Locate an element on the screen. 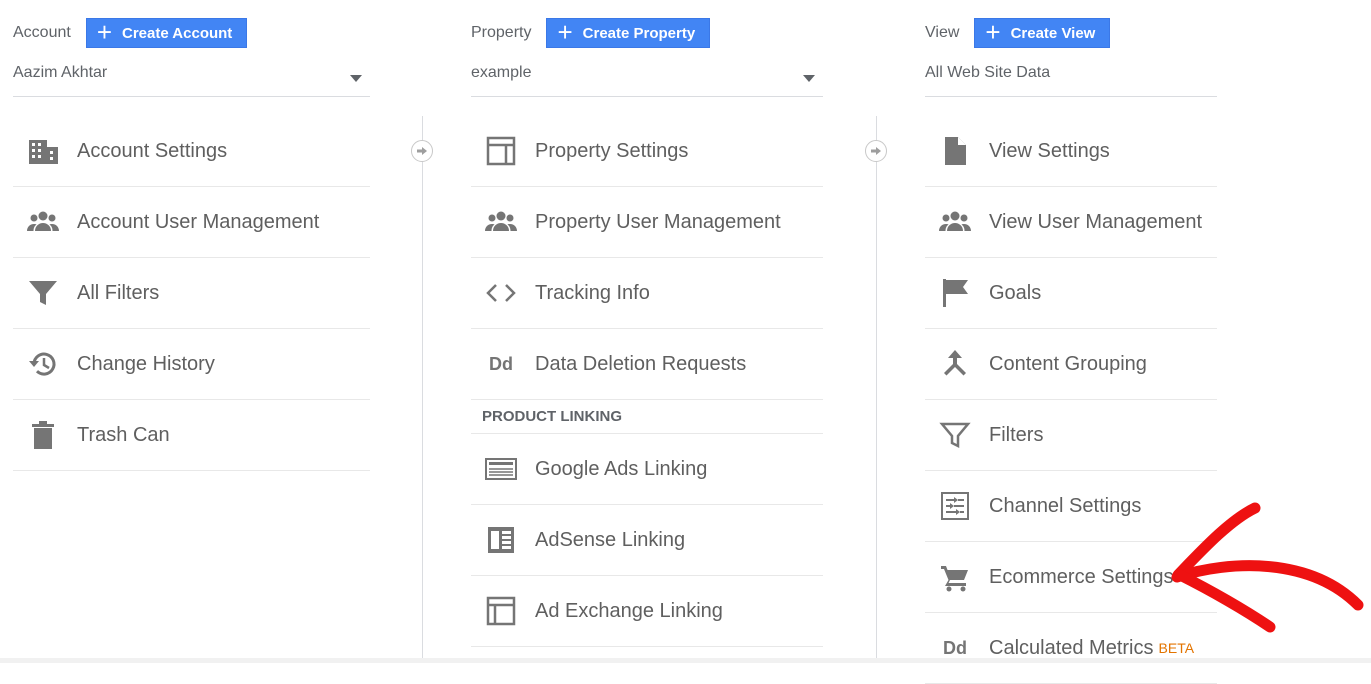 The width and height of the screenshot is (1371, 684). menu-item-filters: Filters is located at coordinates (1071, 435).